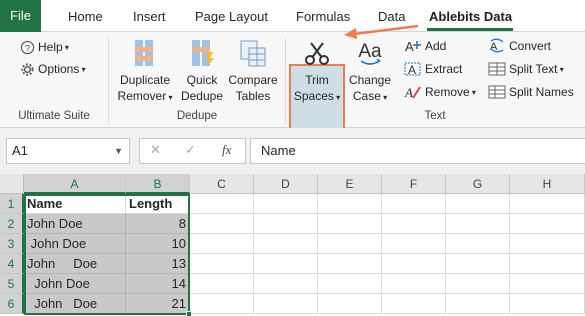 Image resolution: width=585 pixels, height=316 pixels. Describe the element at coordinates (531, 92) in the screenshot. I see `split-names-button: Split Names` at that location.